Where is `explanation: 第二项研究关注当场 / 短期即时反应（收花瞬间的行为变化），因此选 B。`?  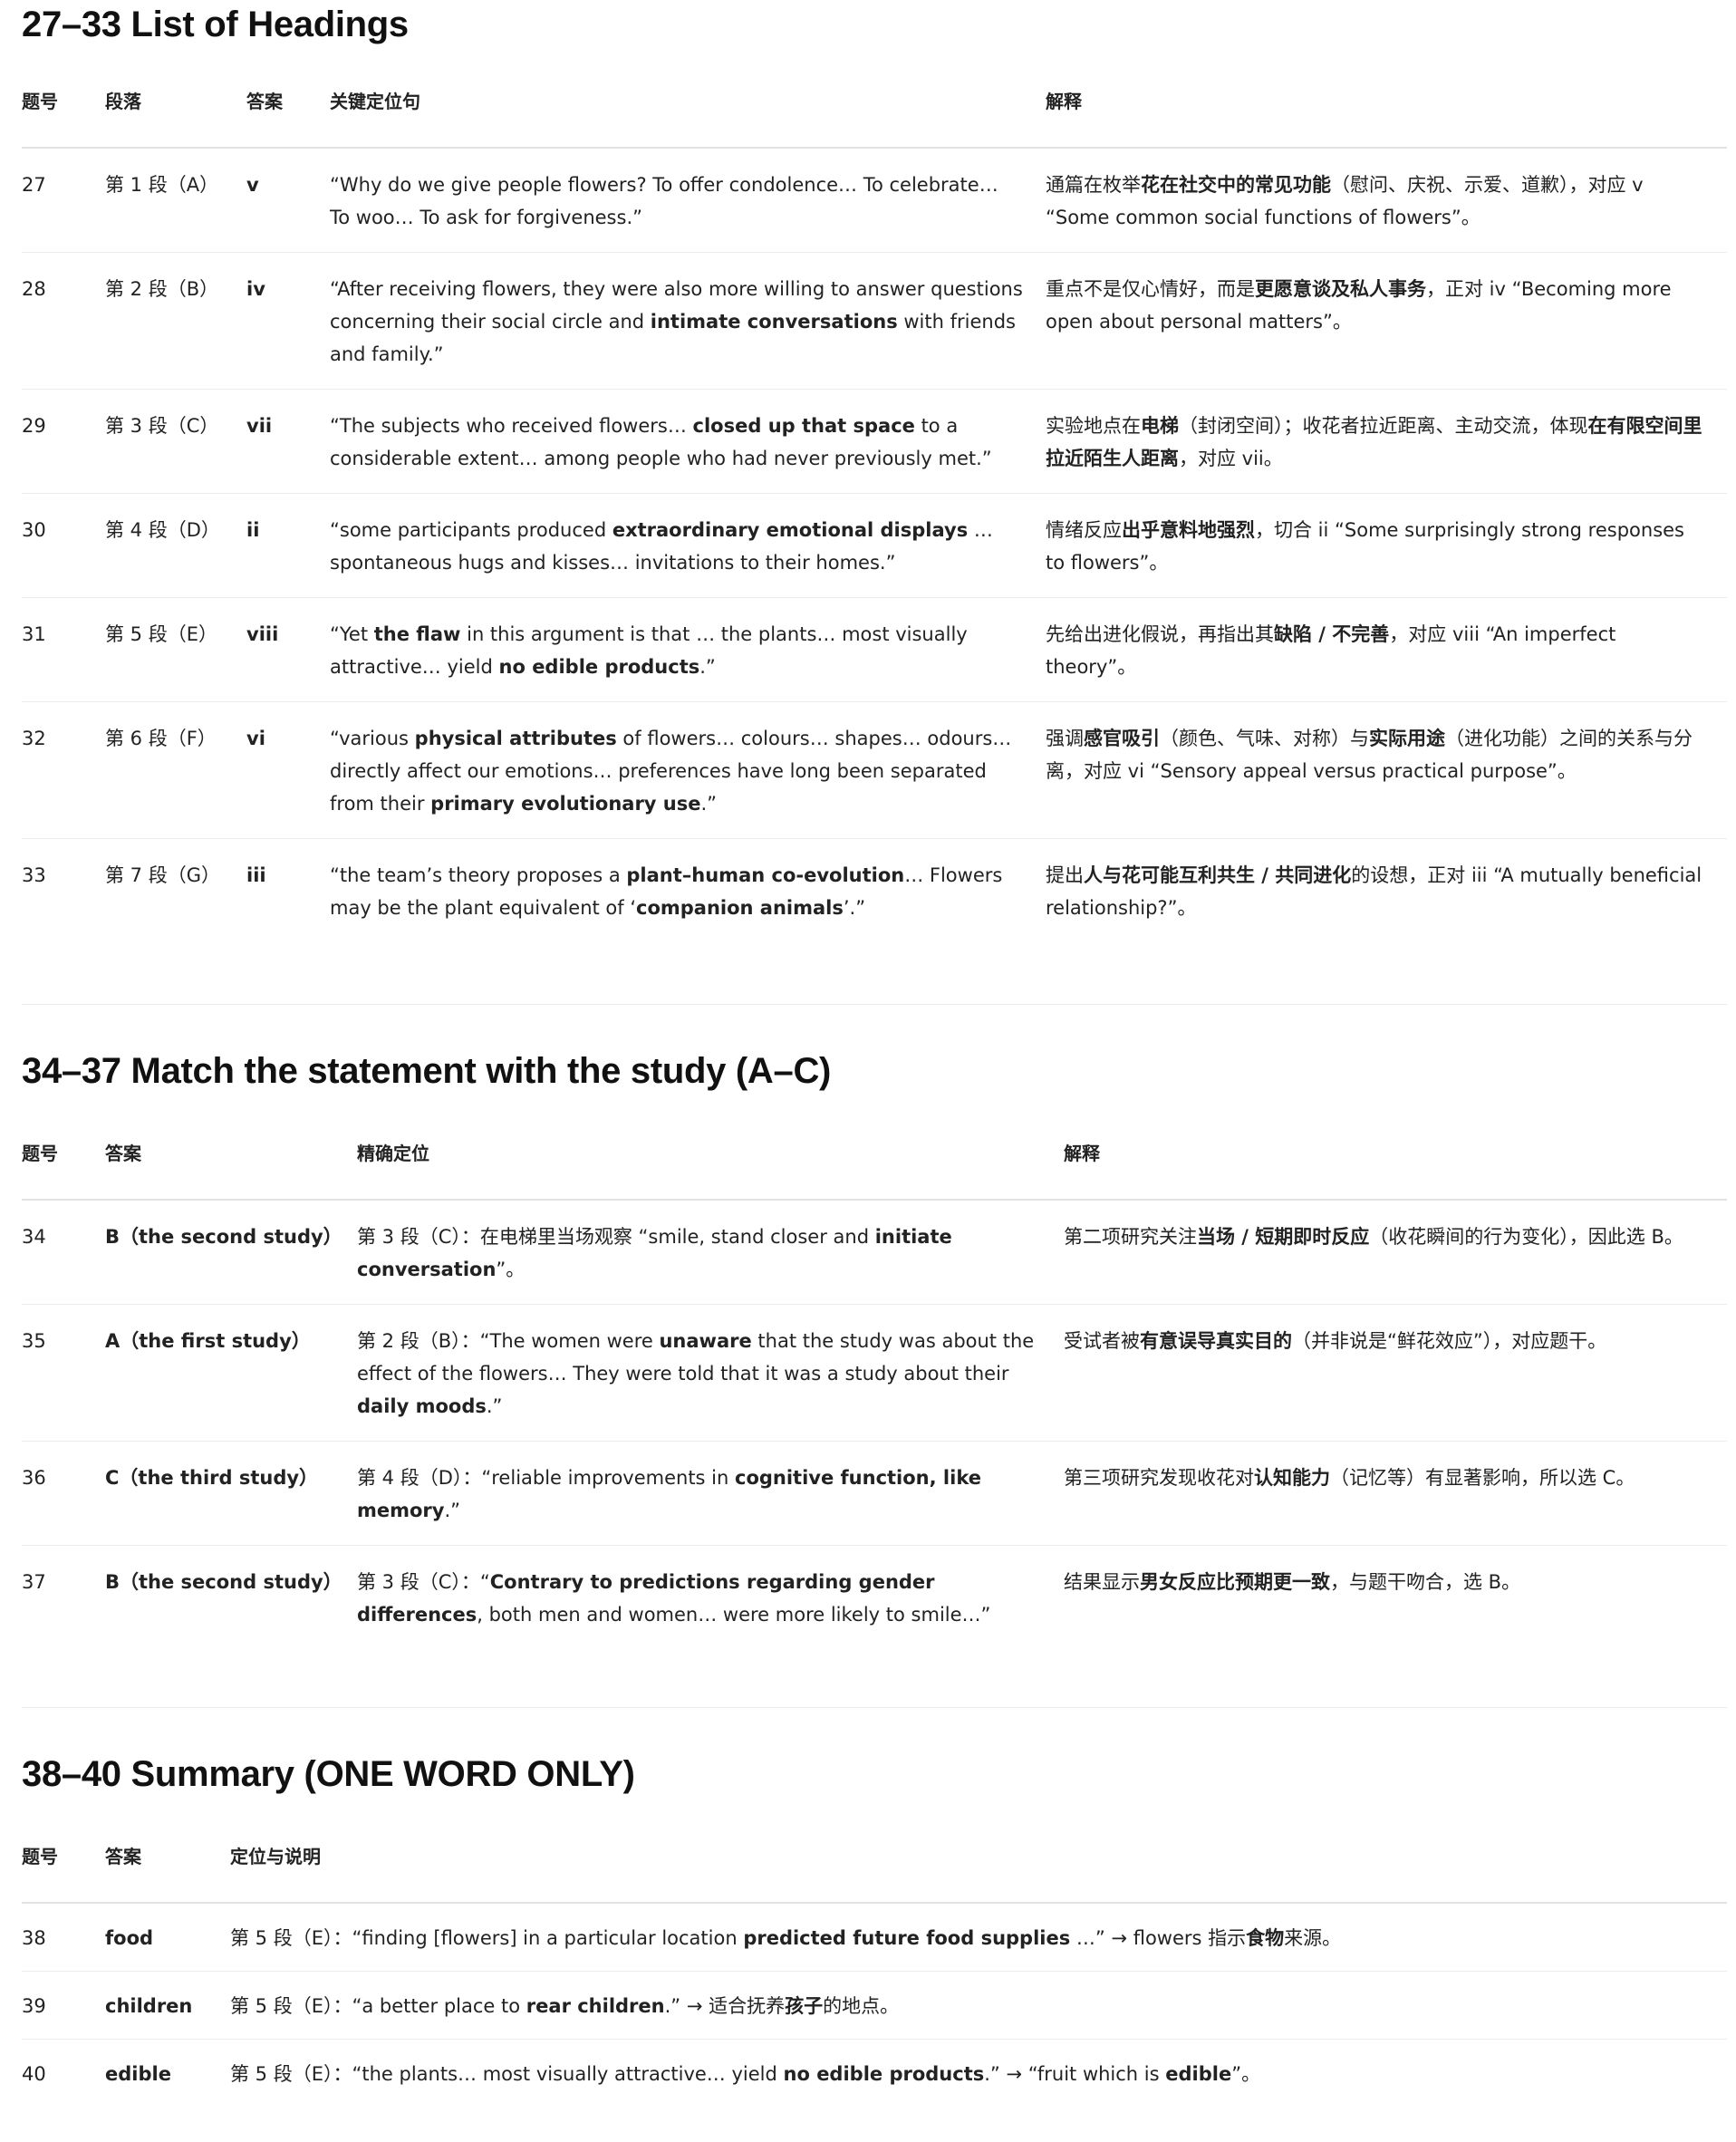 explanation: 第二项研究关注当场 / 短期即时反应（收花瞬间的行为变化），因此选 B。 is located at coordinates (1395, 1252).